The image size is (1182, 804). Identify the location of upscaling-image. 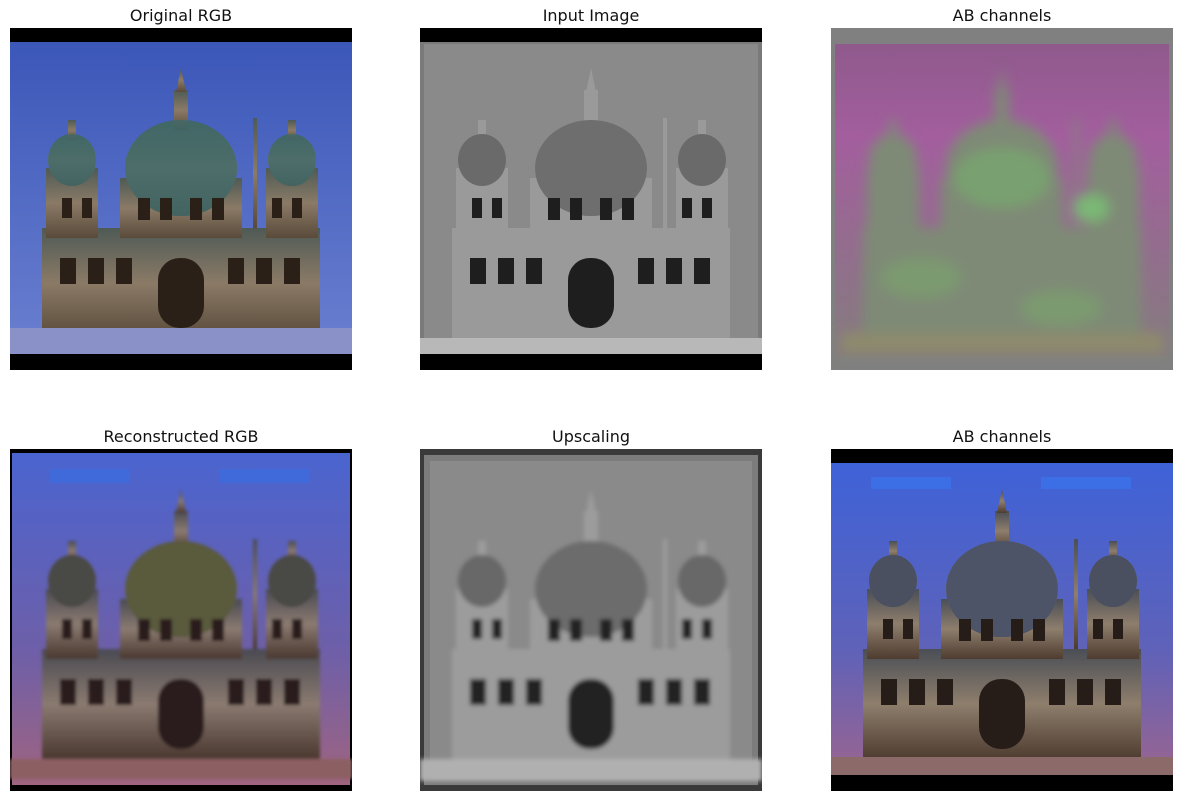
(591, 620).